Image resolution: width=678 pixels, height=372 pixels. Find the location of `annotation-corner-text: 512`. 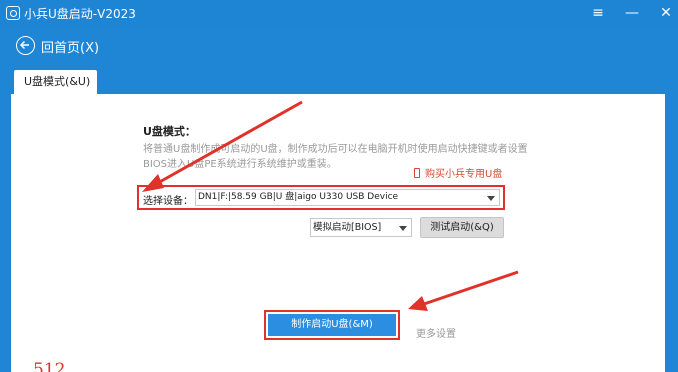

annotation-corner-text: 512 is located at coordinates (49, 366).